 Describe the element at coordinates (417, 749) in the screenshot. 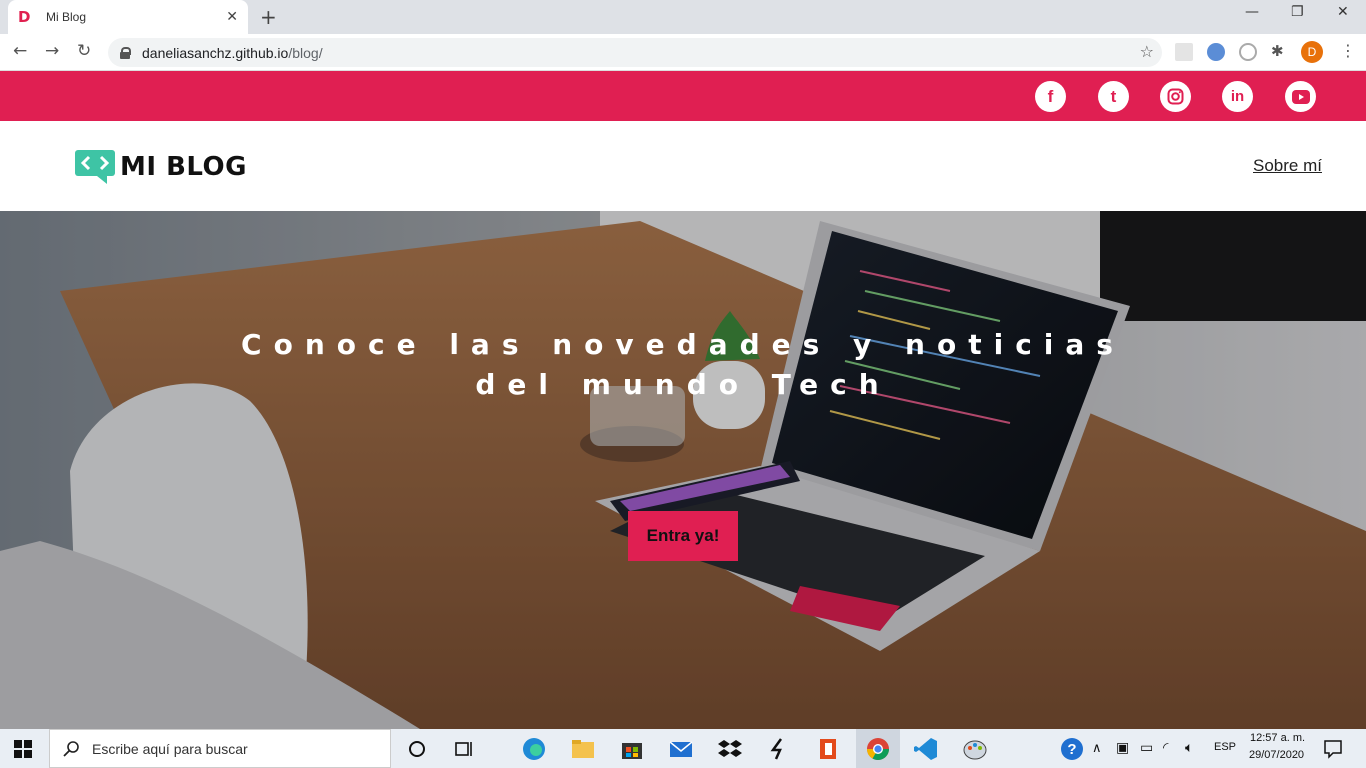

I see `cortana-icon` at that location.